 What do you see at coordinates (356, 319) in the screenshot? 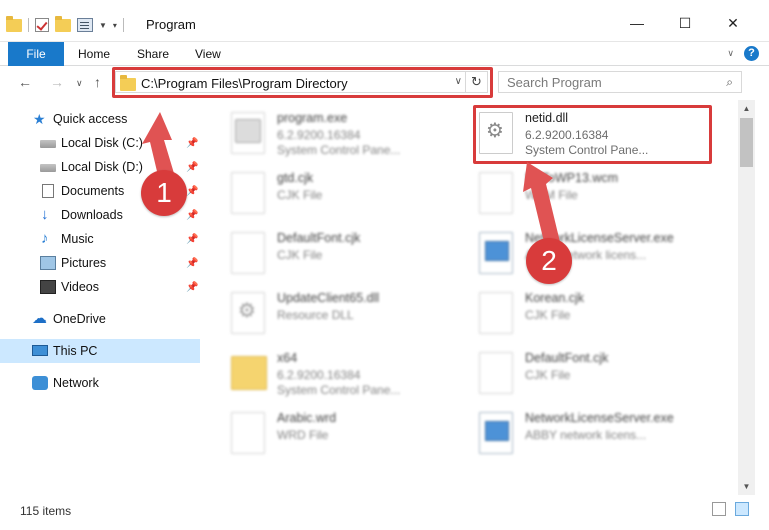
I see `file-item: UpdateClient65.dll Resource DLL` at bounding box center [356, 319].